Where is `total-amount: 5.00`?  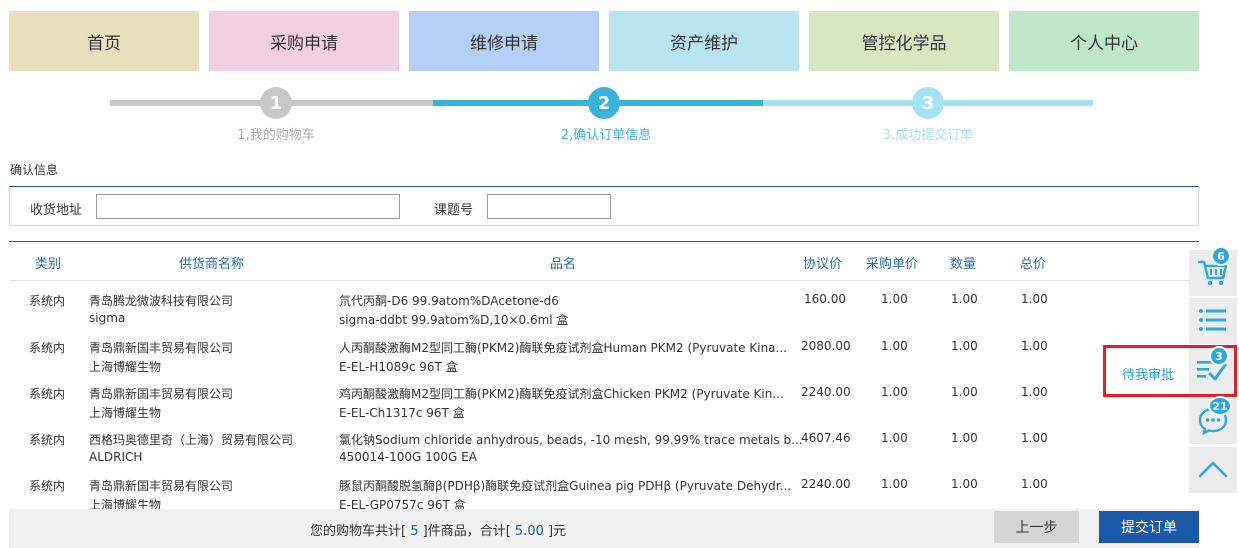 total-amount: 5.00 is located at coordinates (529, 531).